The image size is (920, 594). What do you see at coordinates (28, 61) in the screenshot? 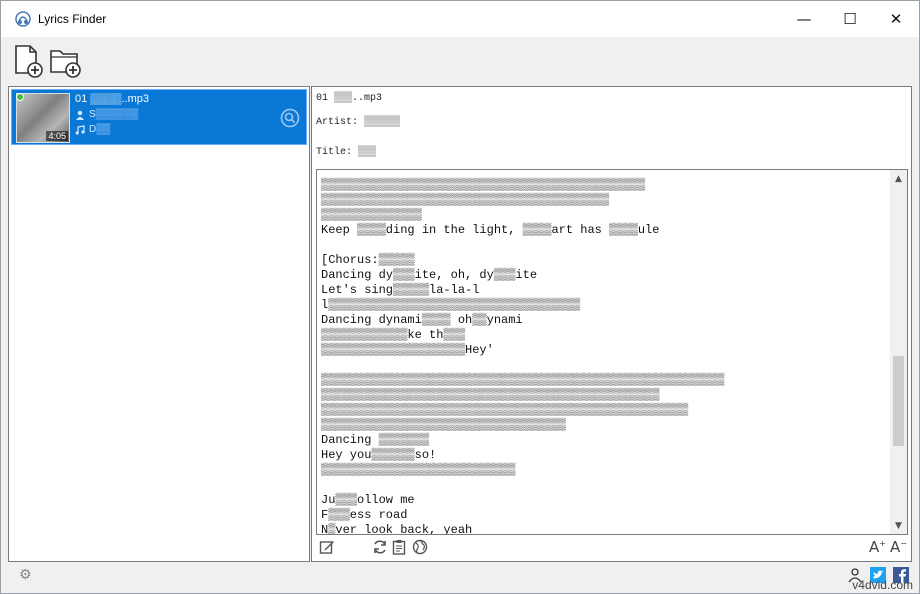
I see `file-add-icon` at bounding box center [28, 61].